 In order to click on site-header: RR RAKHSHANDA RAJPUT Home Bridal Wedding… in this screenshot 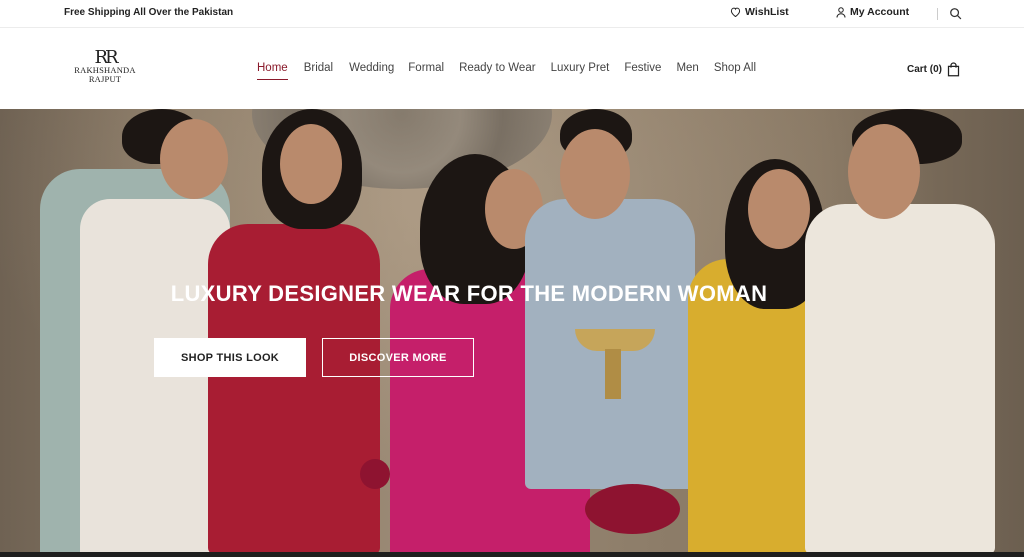, I will do `click(512, 68)`.